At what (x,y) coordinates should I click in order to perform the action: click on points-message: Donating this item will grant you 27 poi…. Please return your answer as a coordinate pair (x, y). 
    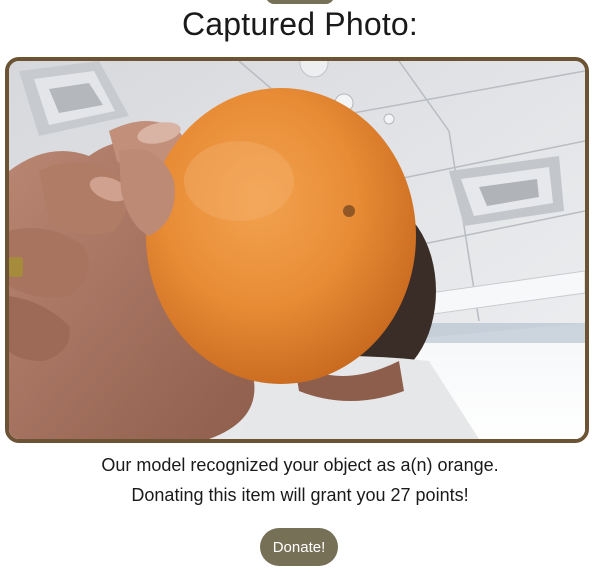
    Looking at the image, I should click on (300, 495).